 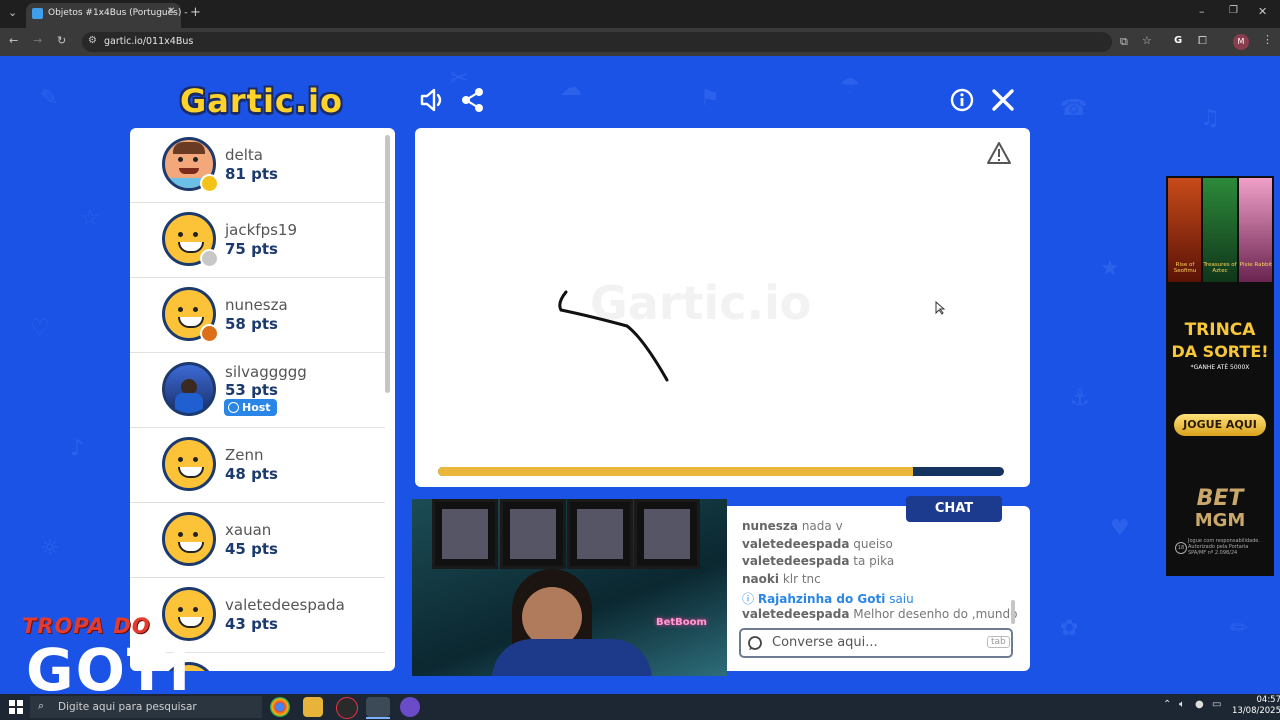 I want to click on clock-time: 04:57, so click(x=1268, y=700).